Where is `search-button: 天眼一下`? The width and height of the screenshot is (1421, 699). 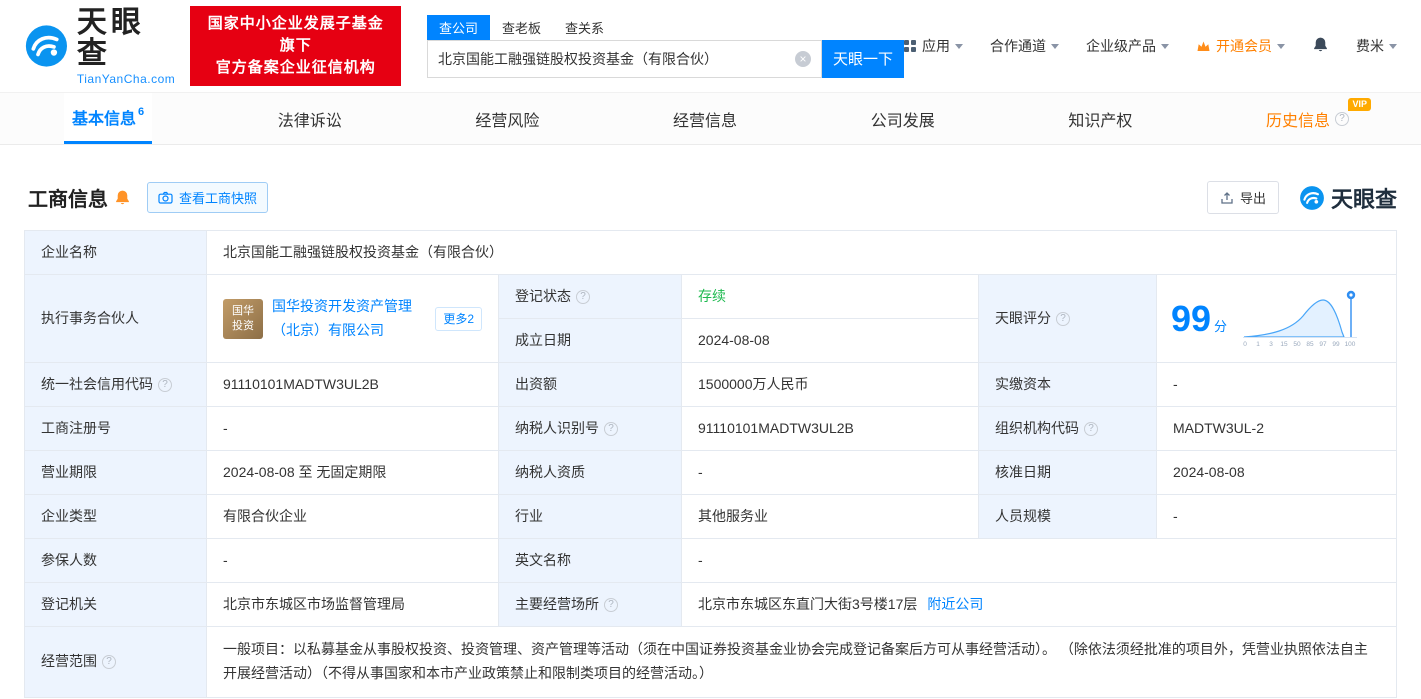
search-button: 天眼一下 is located at coordinates (863, 58).